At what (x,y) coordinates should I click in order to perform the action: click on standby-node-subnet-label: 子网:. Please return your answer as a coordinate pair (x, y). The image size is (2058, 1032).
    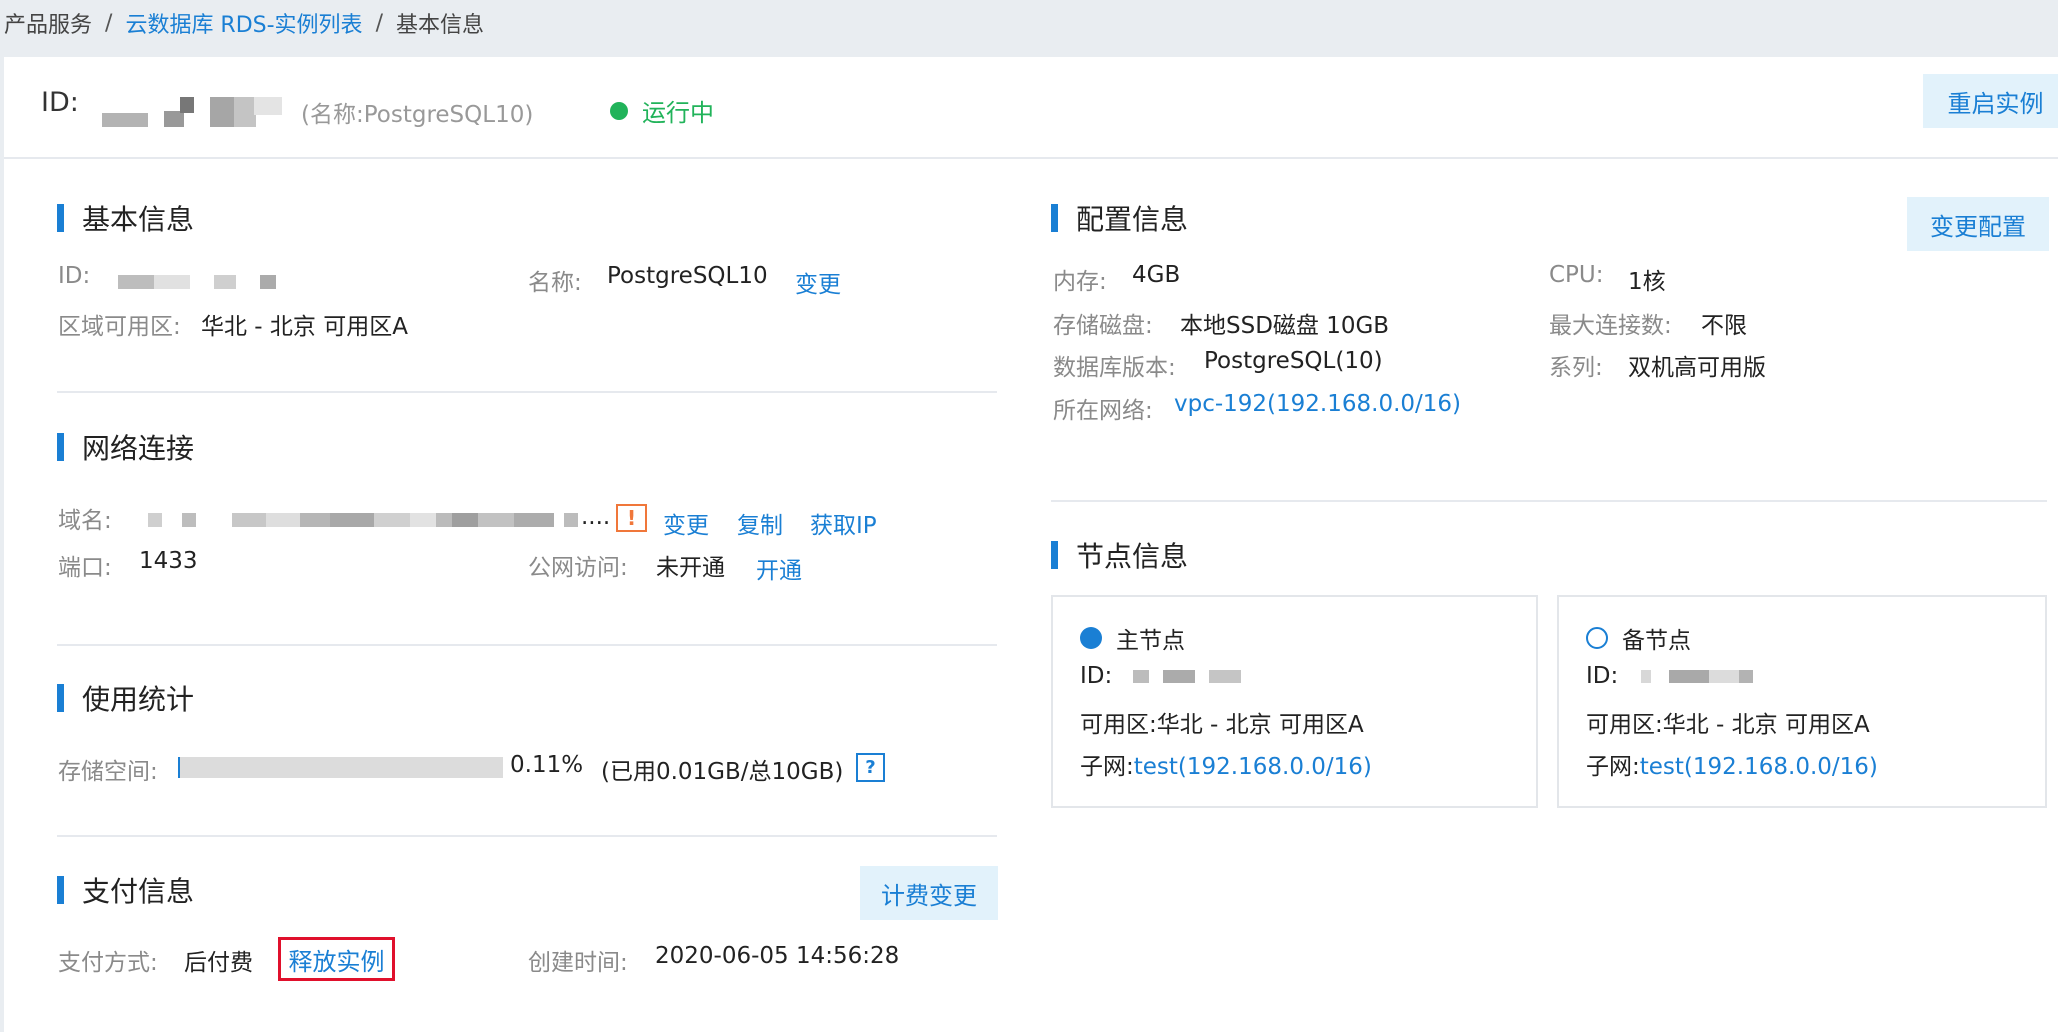
    Looking at the image, I should click on (1613, 767).